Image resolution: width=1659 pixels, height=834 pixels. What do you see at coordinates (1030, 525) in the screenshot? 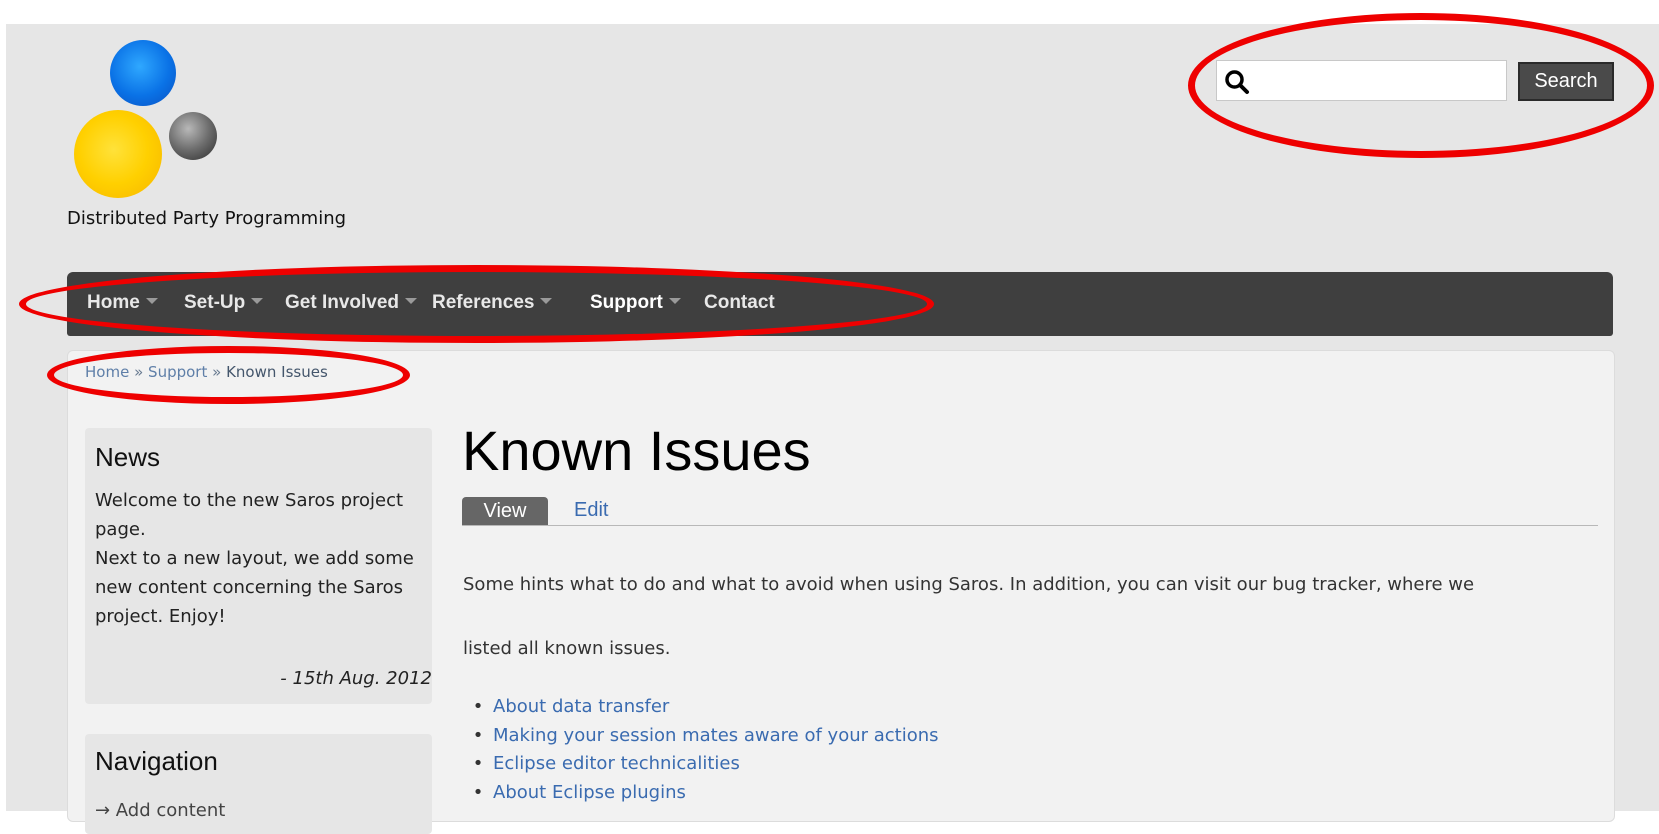
I see `tabs-divider` at bounding box center [1030, 525].